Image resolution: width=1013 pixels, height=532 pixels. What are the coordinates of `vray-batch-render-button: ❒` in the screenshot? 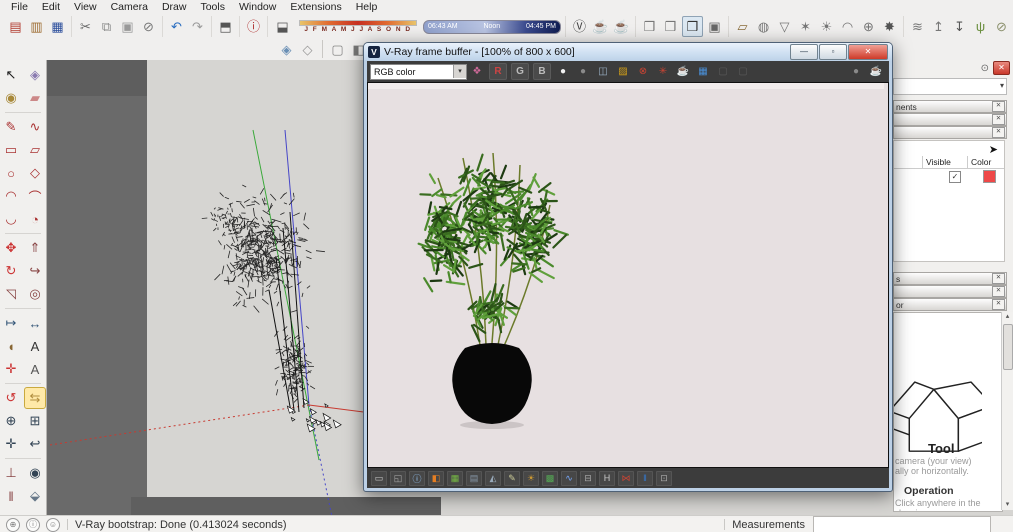 It's located at (670, 26).